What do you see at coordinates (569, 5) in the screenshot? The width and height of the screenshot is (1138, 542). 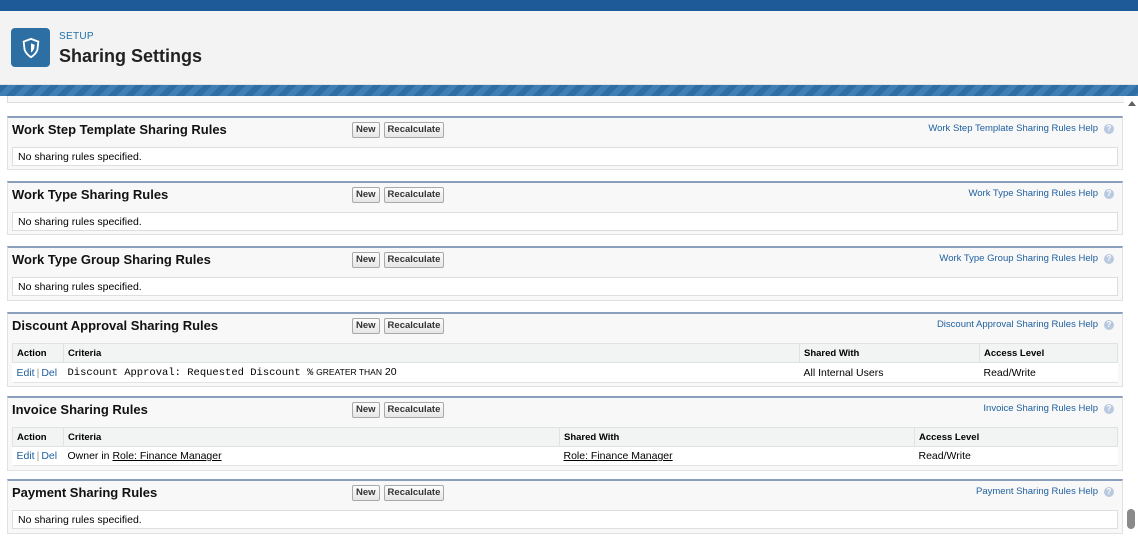 I see `top-nav-bar` at bounding box center [569, 5].